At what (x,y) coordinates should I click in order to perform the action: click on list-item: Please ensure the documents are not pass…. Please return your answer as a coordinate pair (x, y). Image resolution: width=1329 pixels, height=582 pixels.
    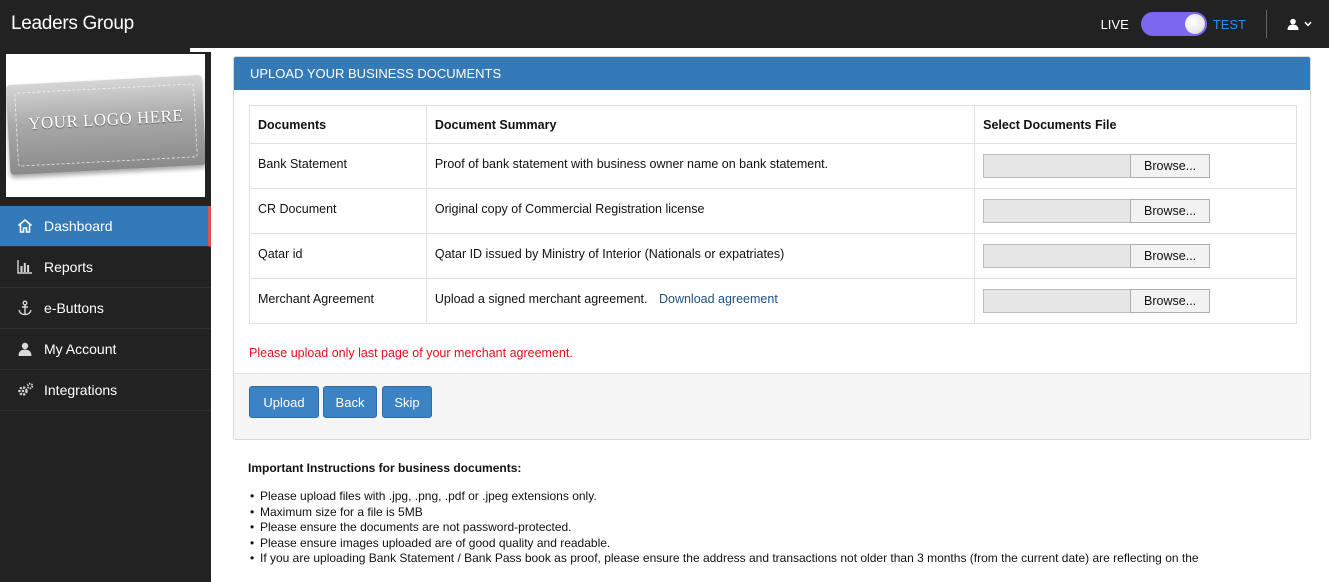
    Looking at the image, I should click on (783, 528).